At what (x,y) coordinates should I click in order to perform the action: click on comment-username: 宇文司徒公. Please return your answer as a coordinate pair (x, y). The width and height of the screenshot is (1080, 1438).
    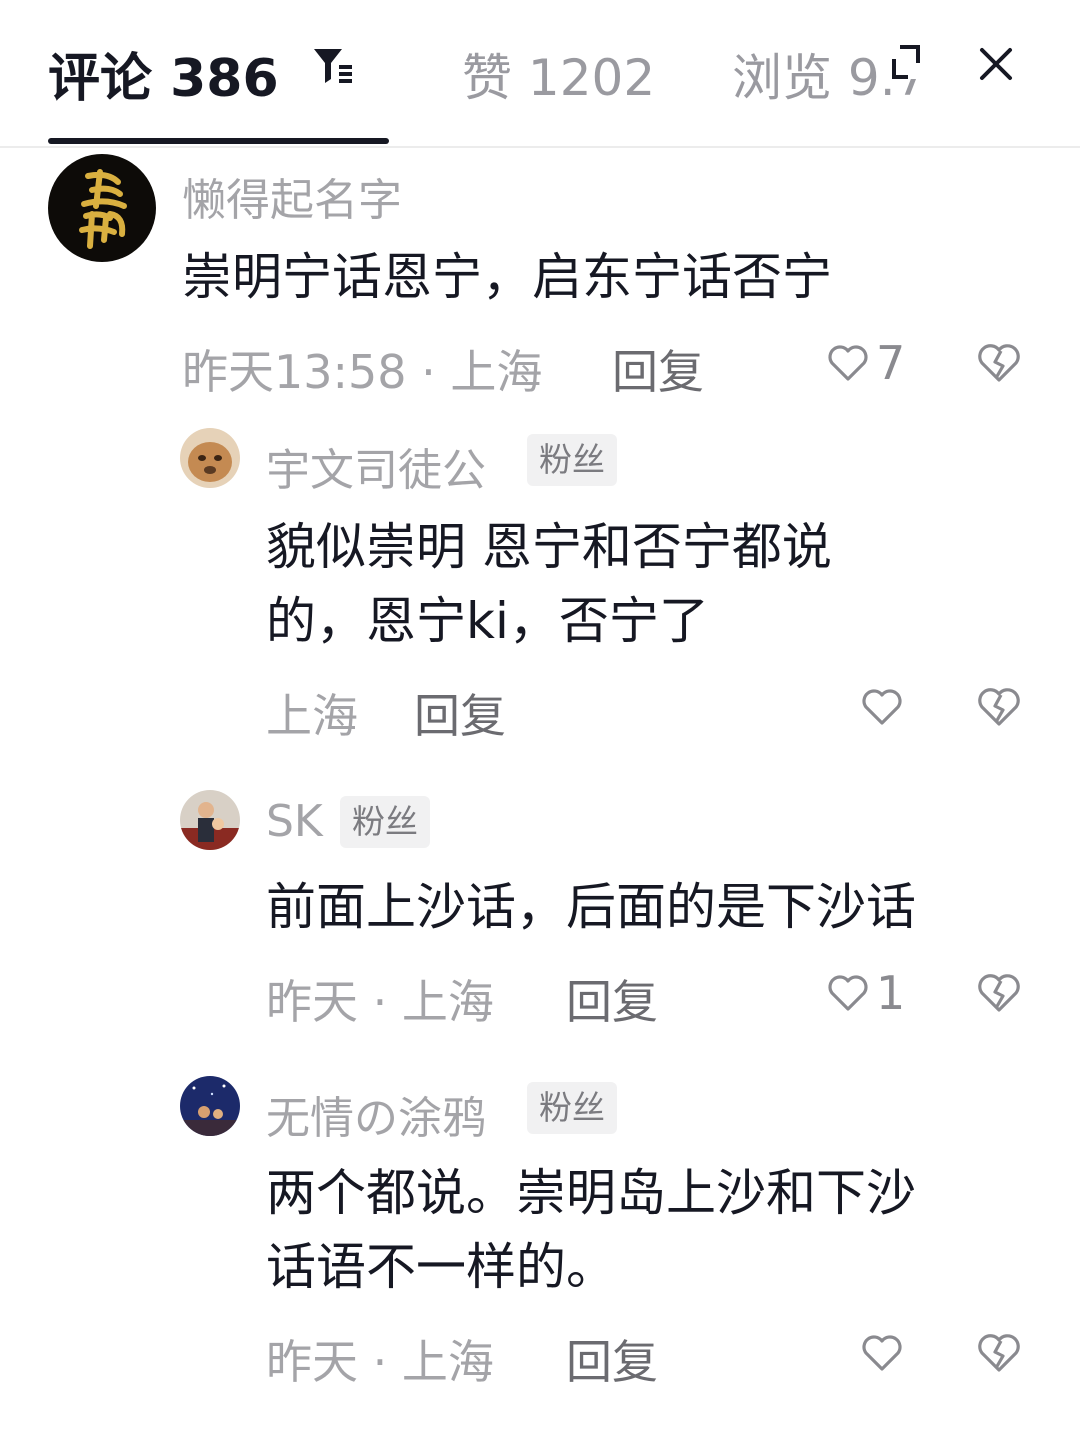
    Looking at the image, I should click on (376, 466).